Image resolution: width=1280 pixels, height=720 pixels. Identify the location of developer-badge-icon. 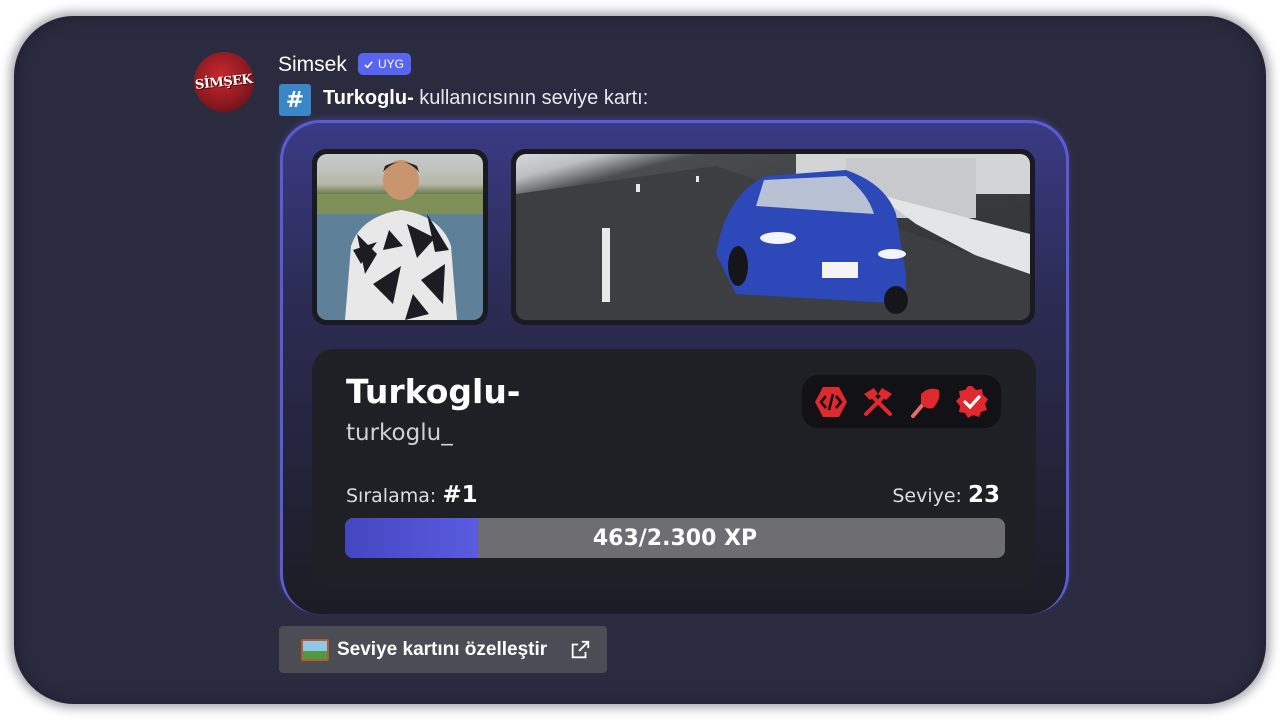
(831, 402).